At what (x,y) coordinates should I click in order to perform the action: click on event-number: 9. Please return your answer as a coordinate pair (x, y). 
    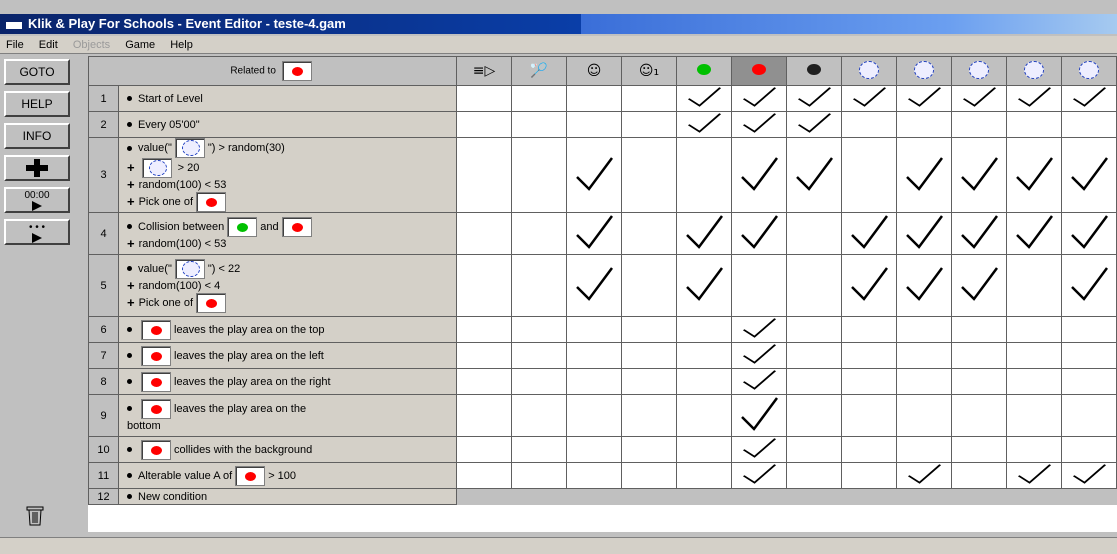
    Looking at the image, I should click on (103, 415).